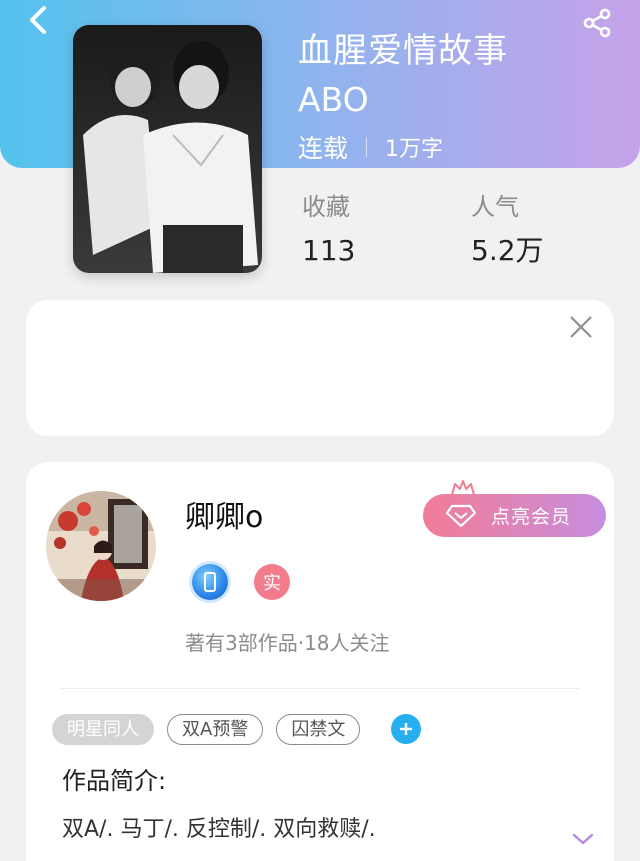  I want to click on book-meta: 连载 1万字, so click(370, 147).